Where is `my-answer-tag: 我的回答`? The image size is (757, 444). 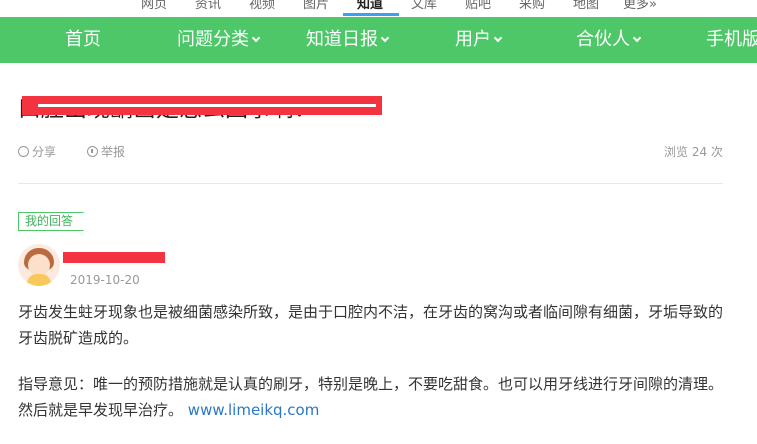
my-answer-tag: 我的回答 is located at coordinates (51, 221).